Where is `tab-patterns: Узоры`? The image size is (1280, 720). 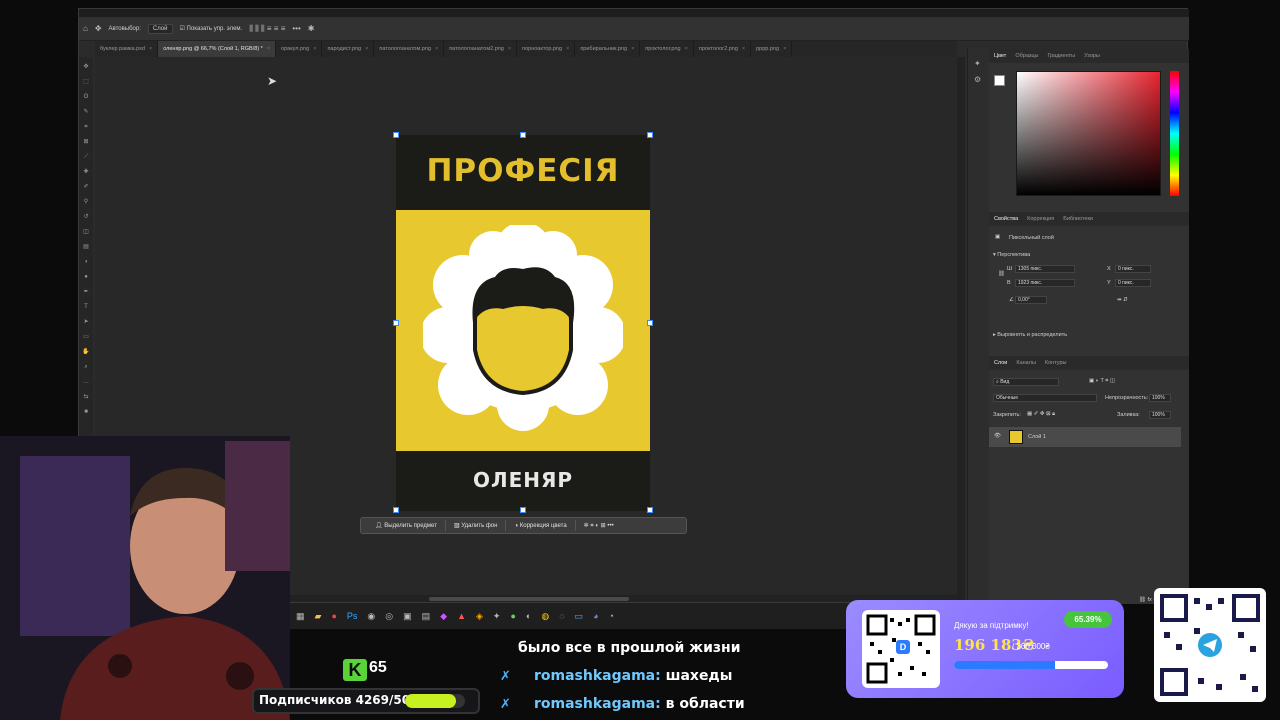 tab-patterns: Узоры is located at coordinates (1092, 56).